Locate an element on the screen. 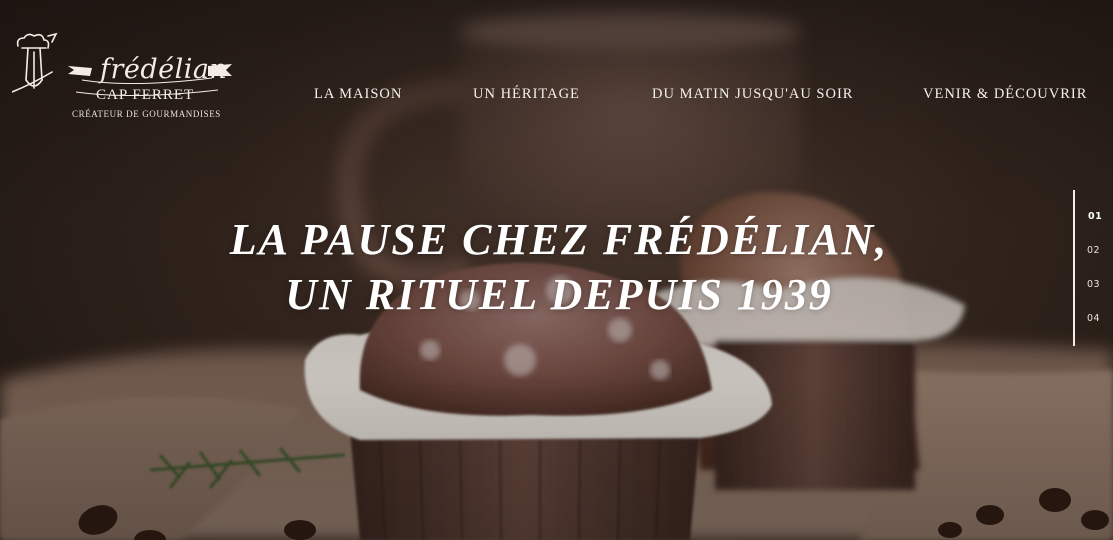 The width and height of the screenshot is (1113, 540). slide-pager-line is located at coordinates (1074, 268).